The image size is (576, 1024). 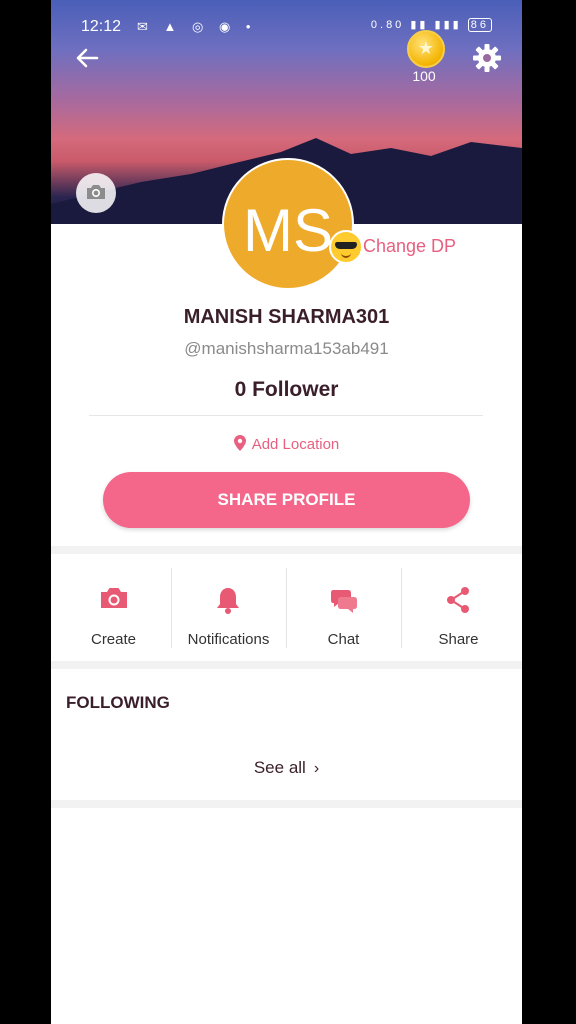 I want to click on chat-action: Chat, so click(x=343, y=608).